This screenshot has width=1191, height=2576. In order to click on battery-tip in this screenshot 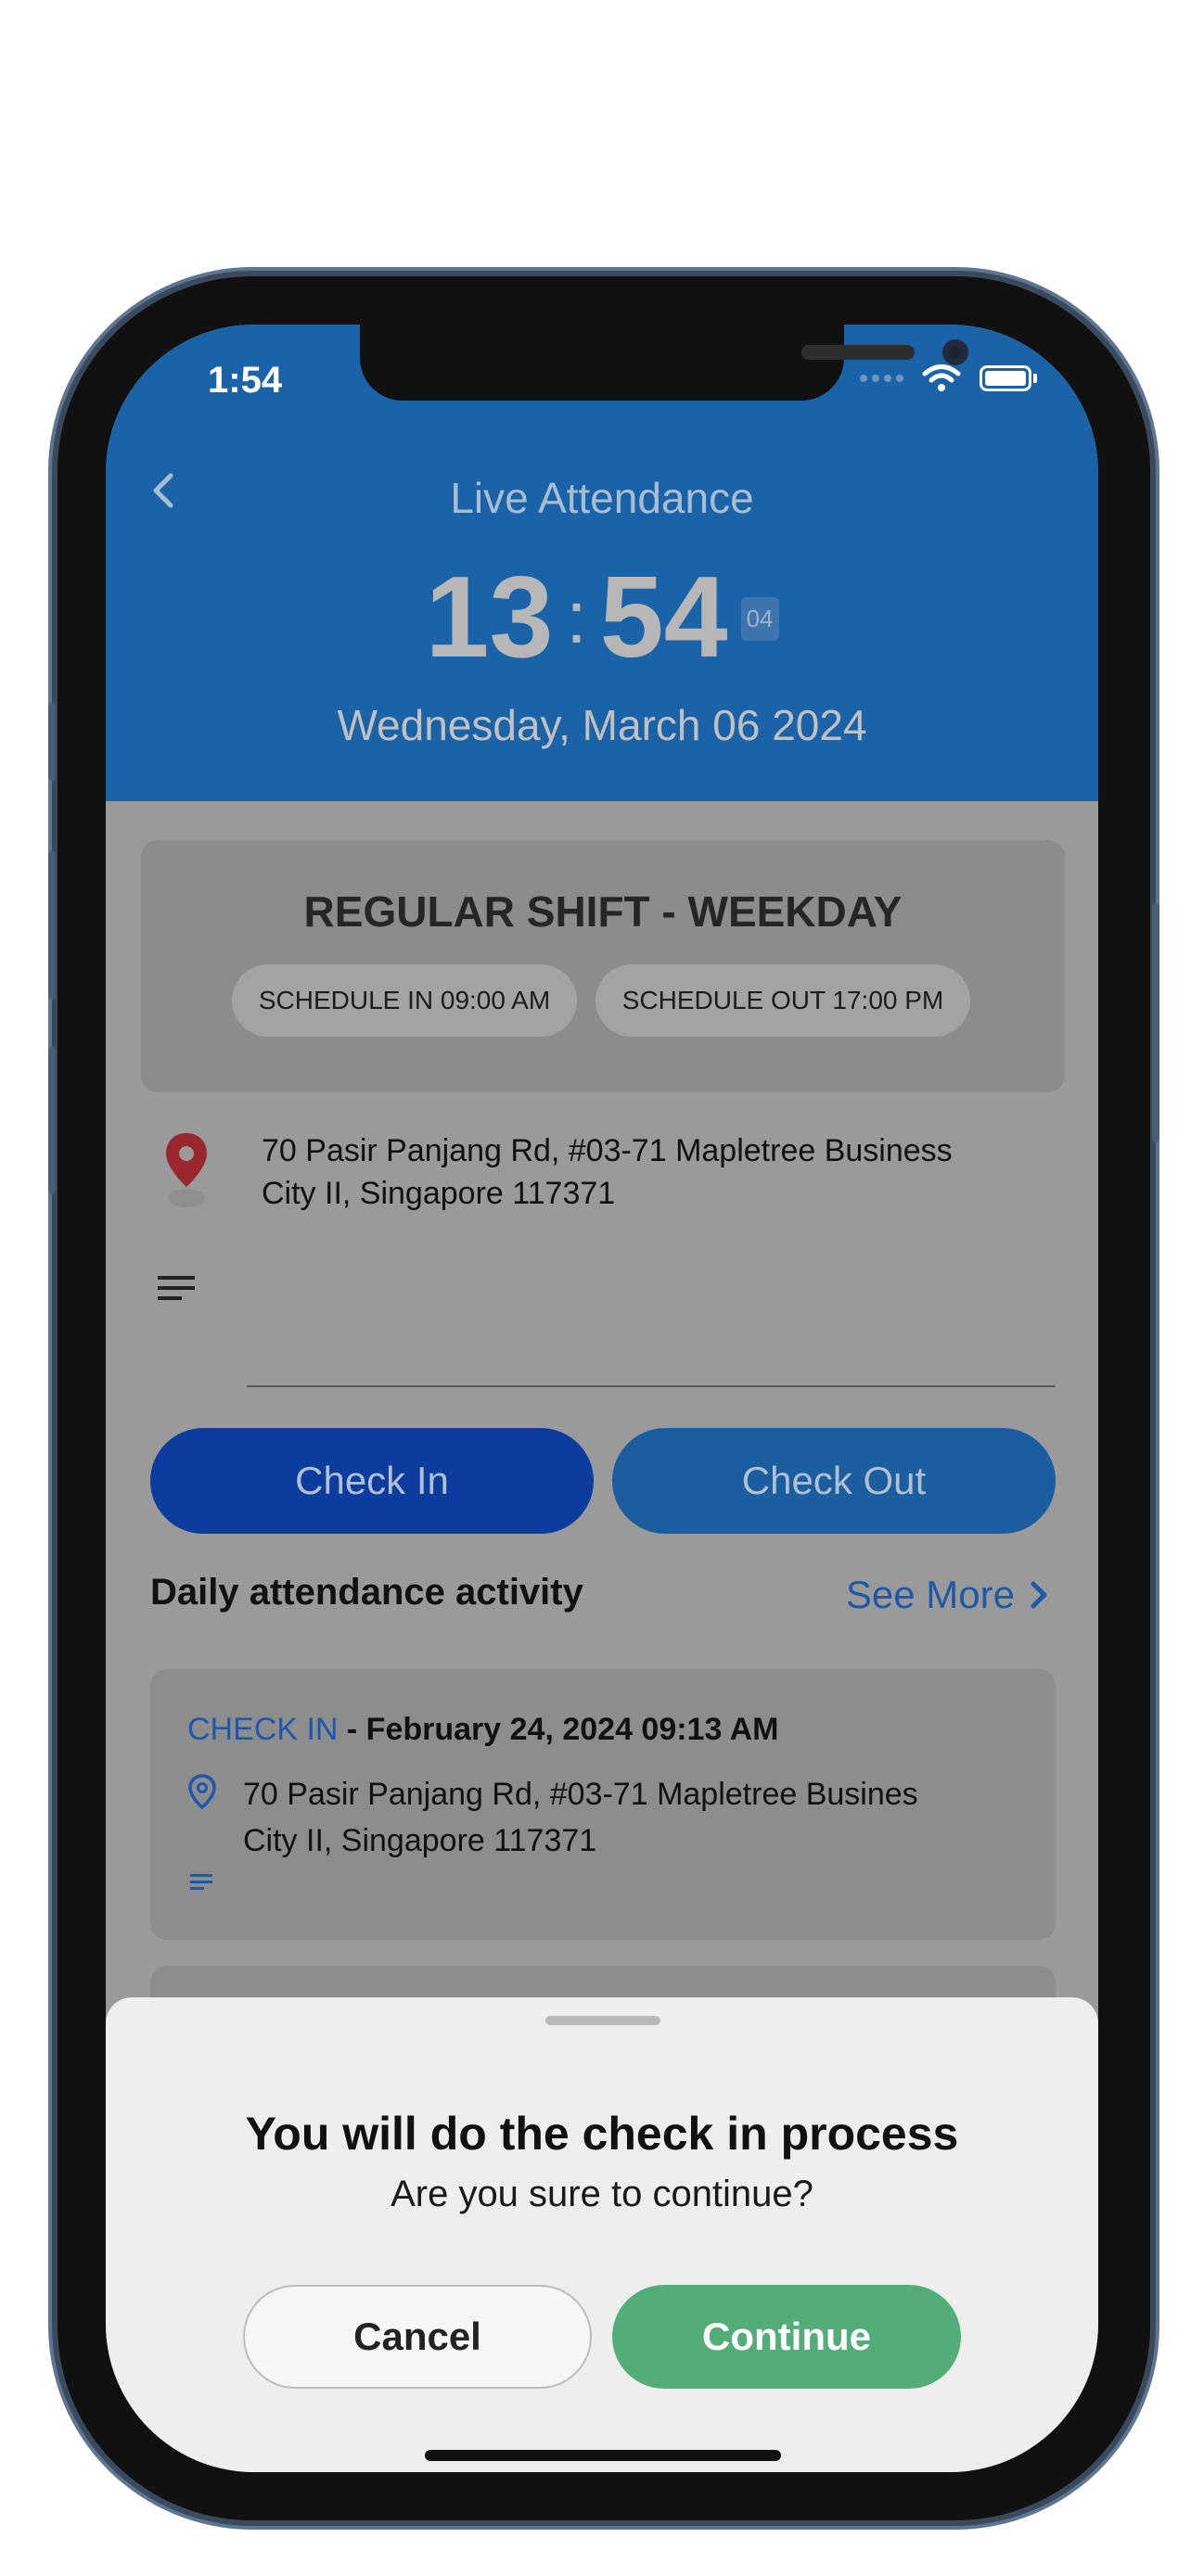, I will do `click(1035, 378)`.